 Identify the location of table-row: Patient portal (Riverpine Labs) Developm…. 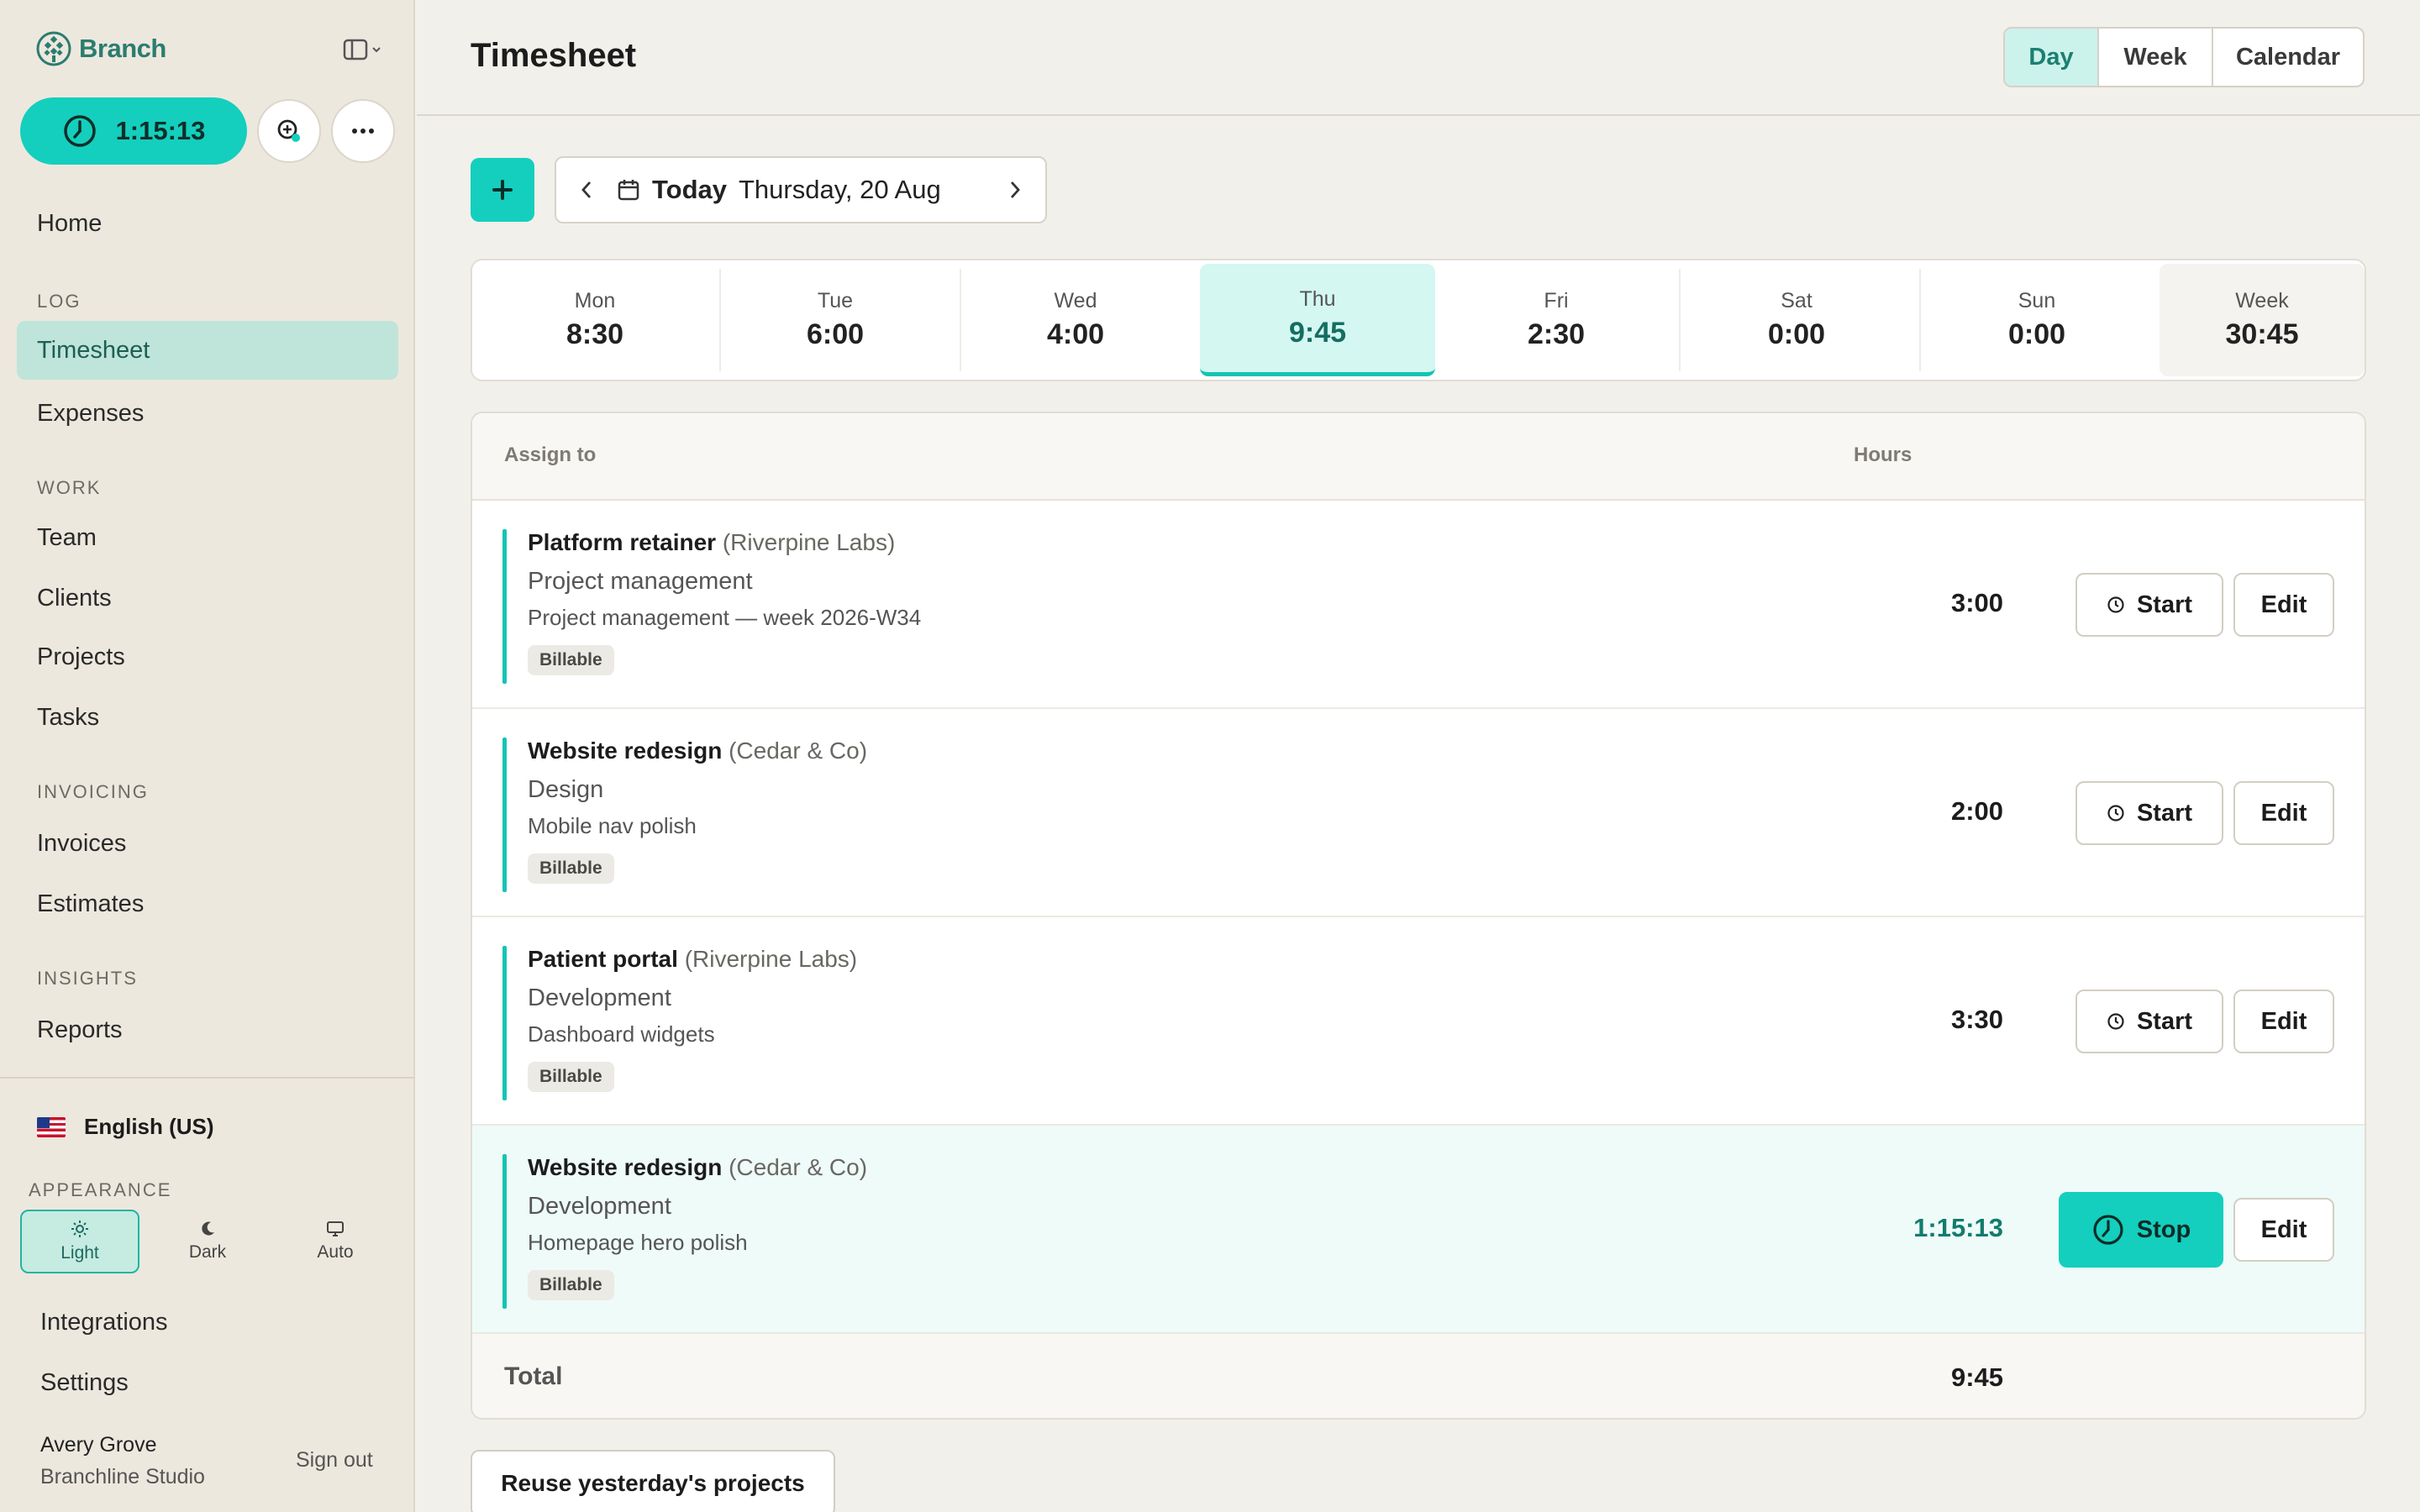
(1418, 1021).